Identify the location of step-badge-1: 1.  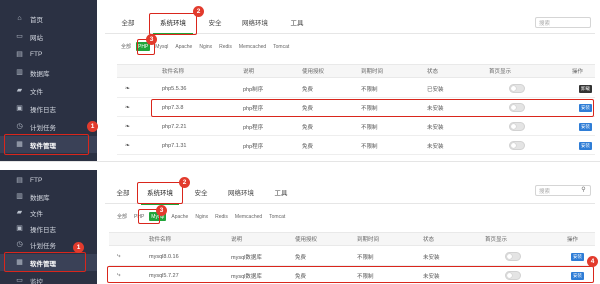
(78, 247).